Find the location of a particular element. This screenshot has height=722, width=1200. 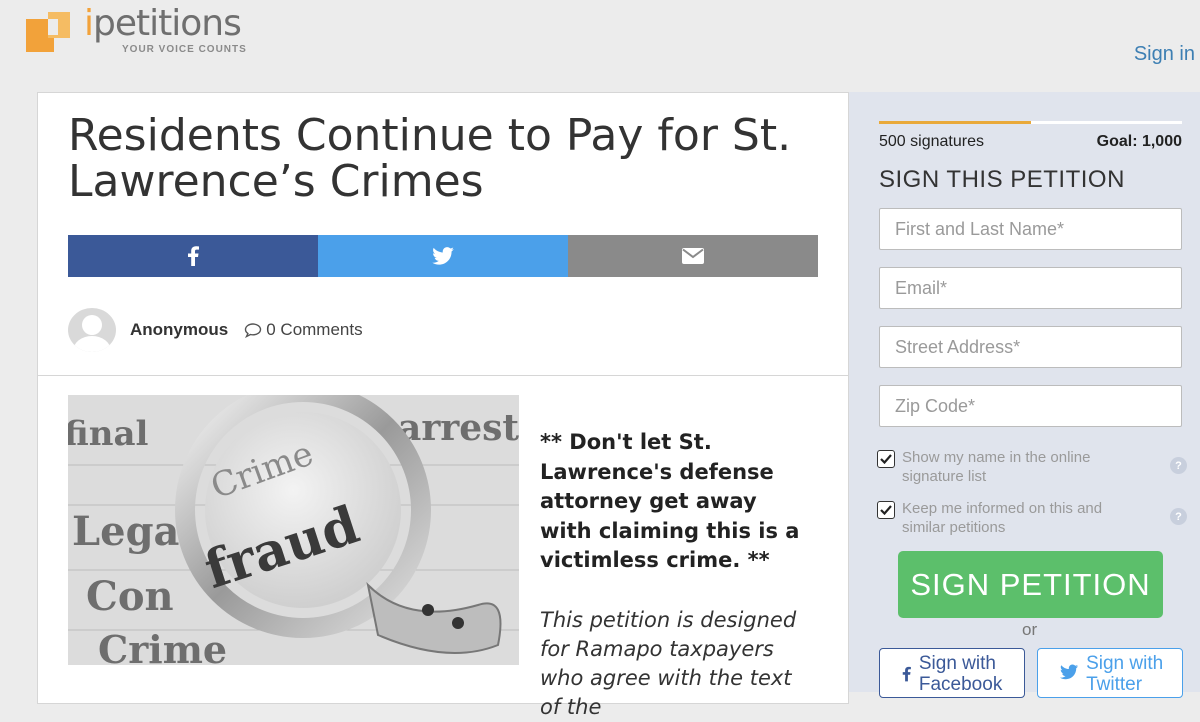

sign-in-link: Sign in is located at coordinates (1164, 54).